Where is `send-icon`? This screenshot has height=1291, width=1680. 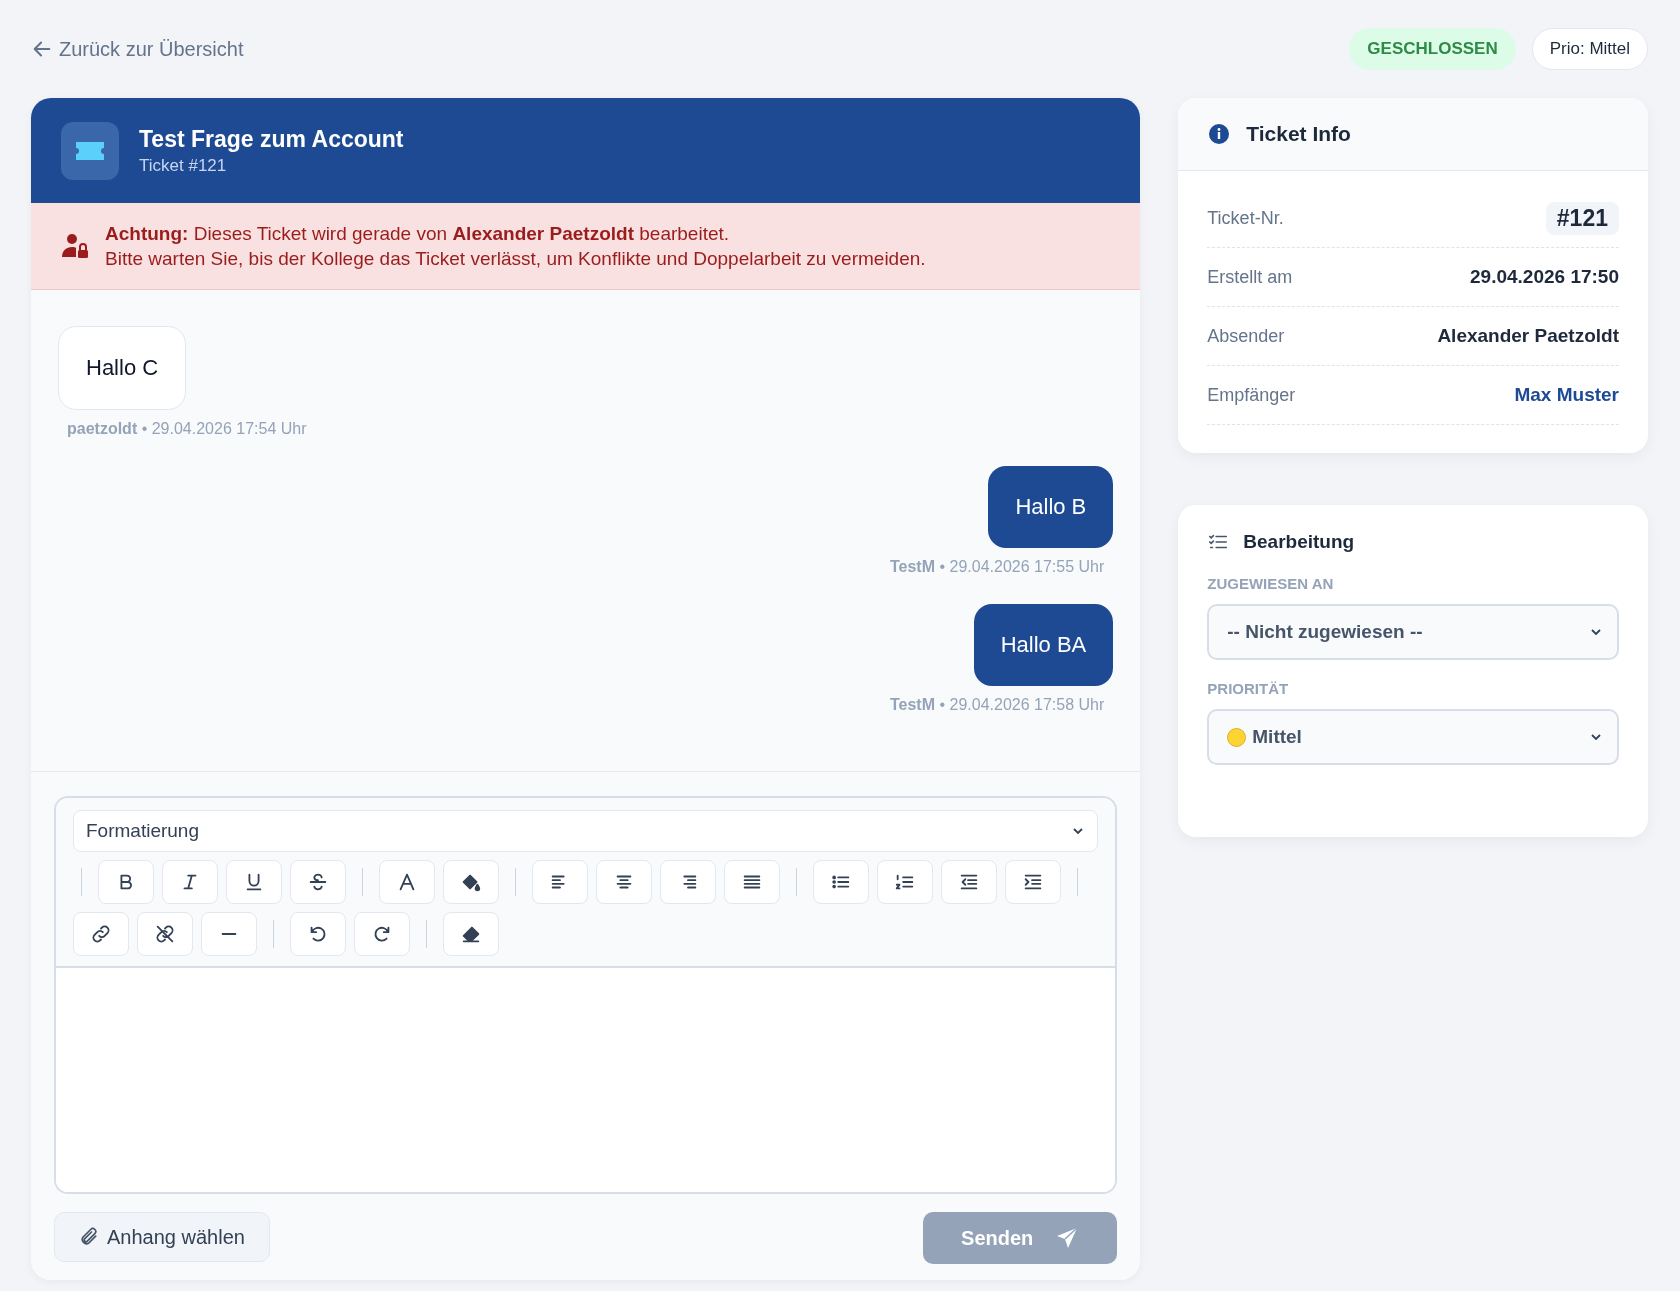
send-icon is located at coordinates (1067, 1238).